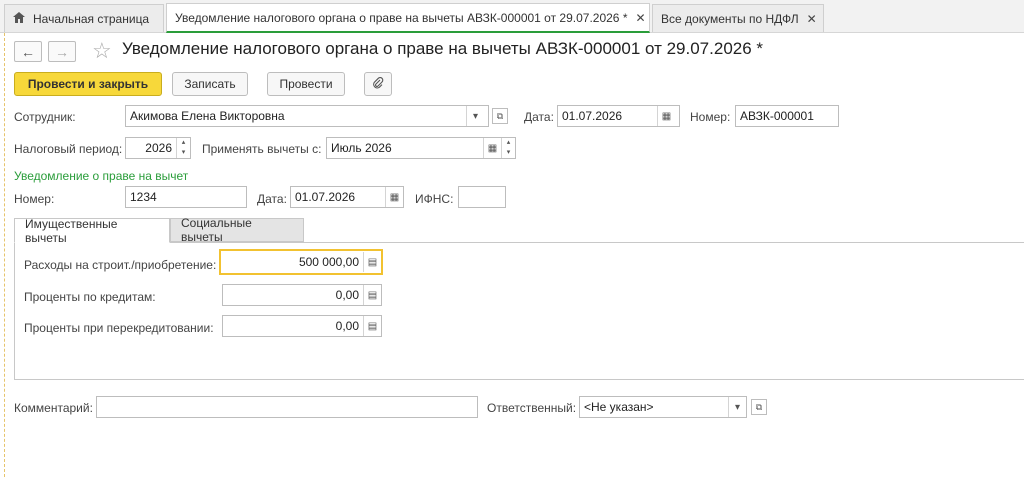 The height and width of the screenshot is (477, 1024). I want to click on notice-number-field: 1234, so click(186, 197).